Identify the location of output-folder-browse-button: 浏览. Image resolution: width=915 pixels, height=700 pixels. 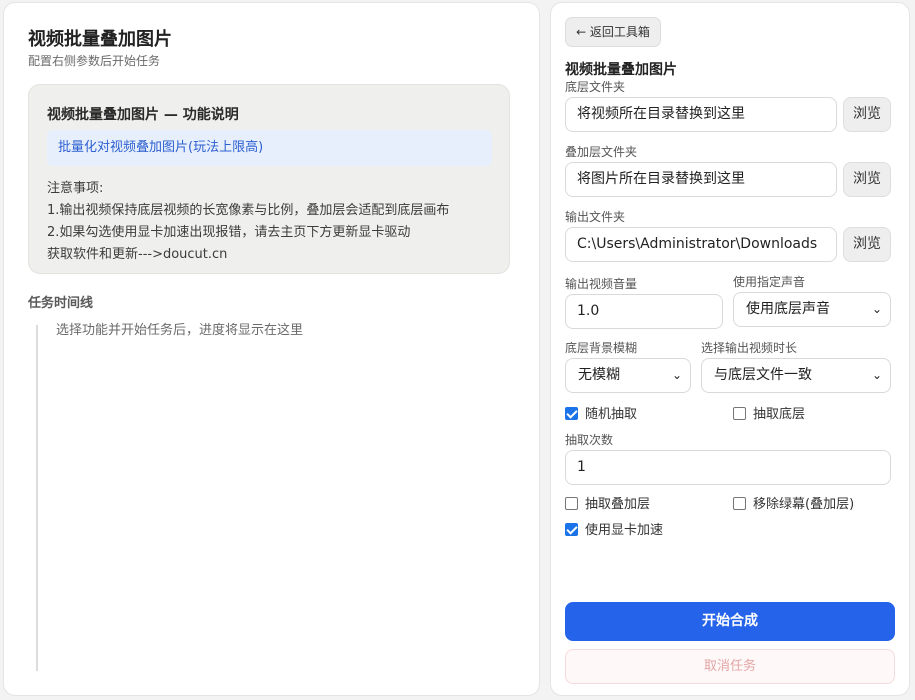
(867, 244).